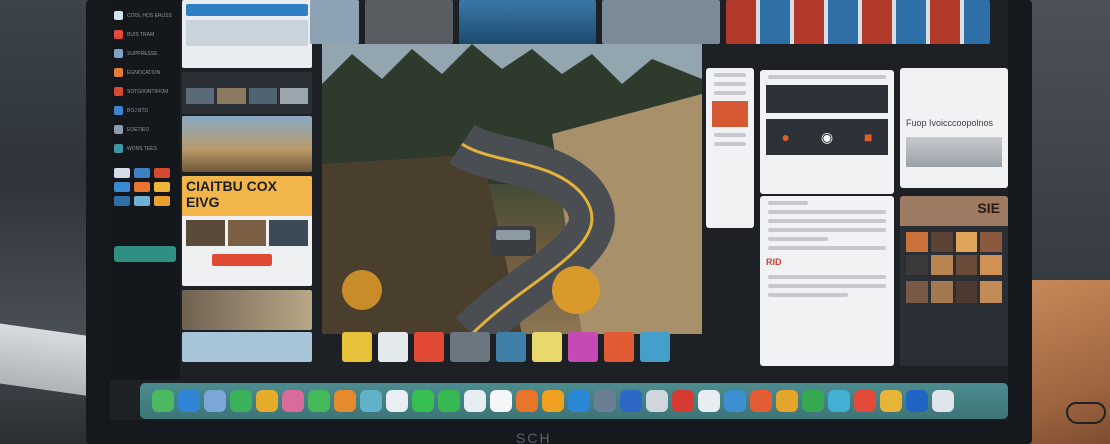 This screenshot has height=444, width=1110. What do you see at coordinates (241, 401) in the screenshot?
I see `mail-icon` at bounding box center [241, 401].